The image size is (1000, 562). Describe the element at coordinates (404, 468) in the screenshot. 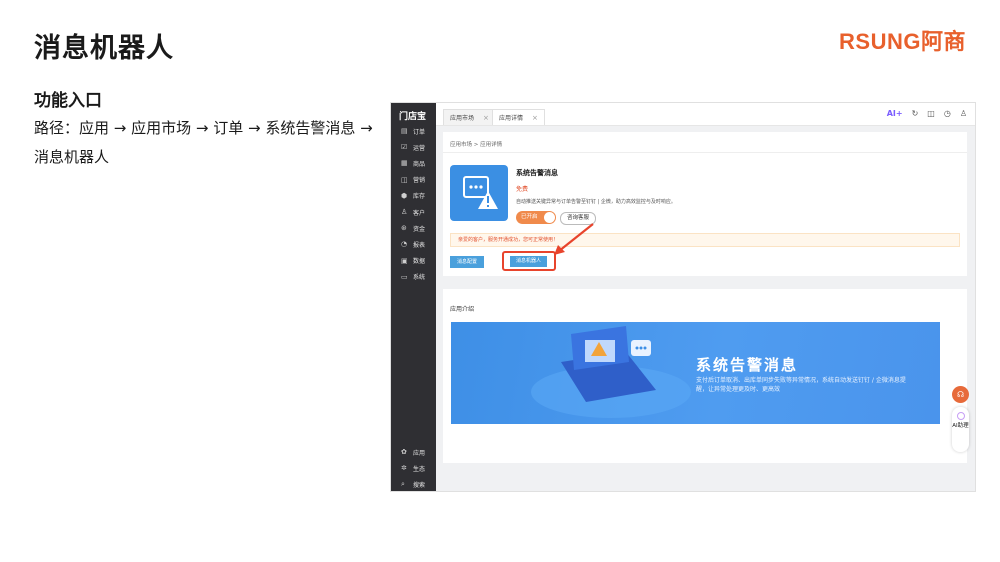

I see `ecosystem-icon: ✲` at that location.